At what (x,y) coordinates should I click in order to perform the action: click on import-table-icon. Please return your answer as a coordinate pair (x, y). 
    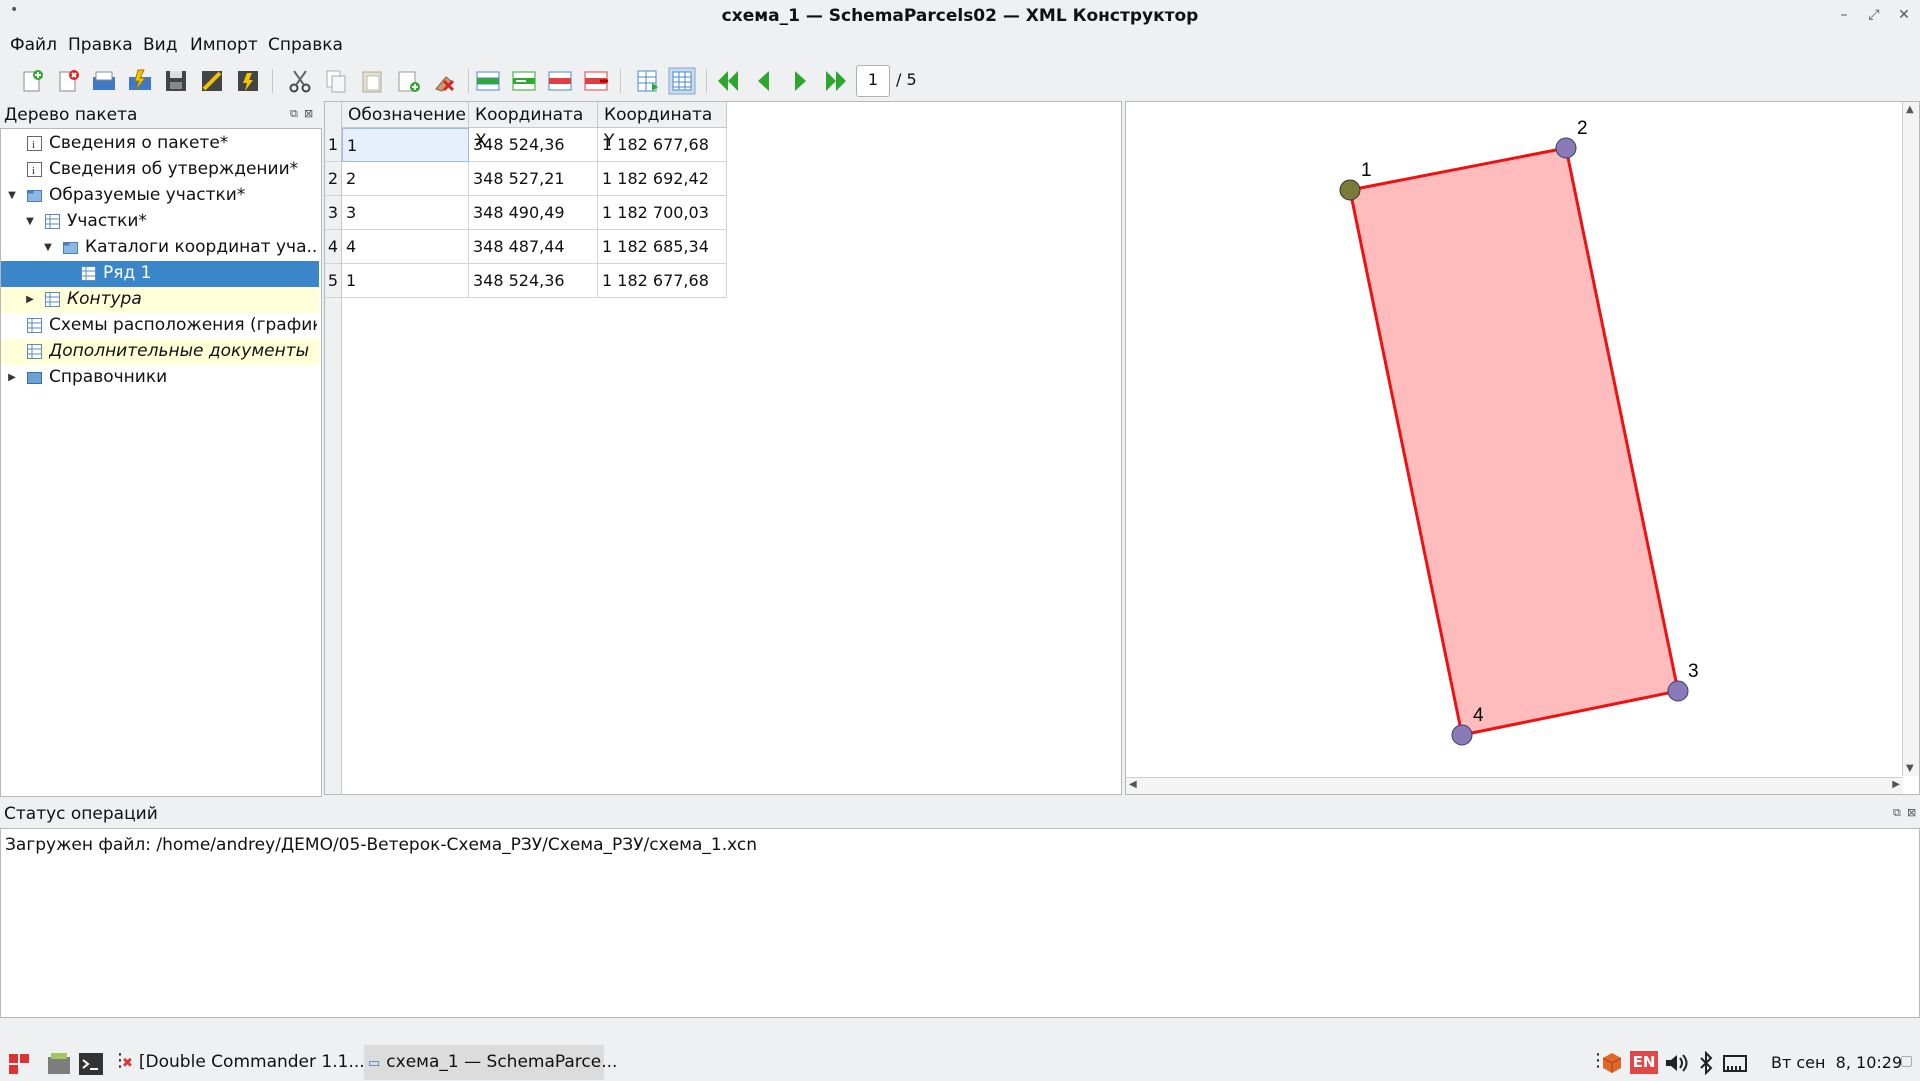
    Looking at the image, I should click on (648, 81).